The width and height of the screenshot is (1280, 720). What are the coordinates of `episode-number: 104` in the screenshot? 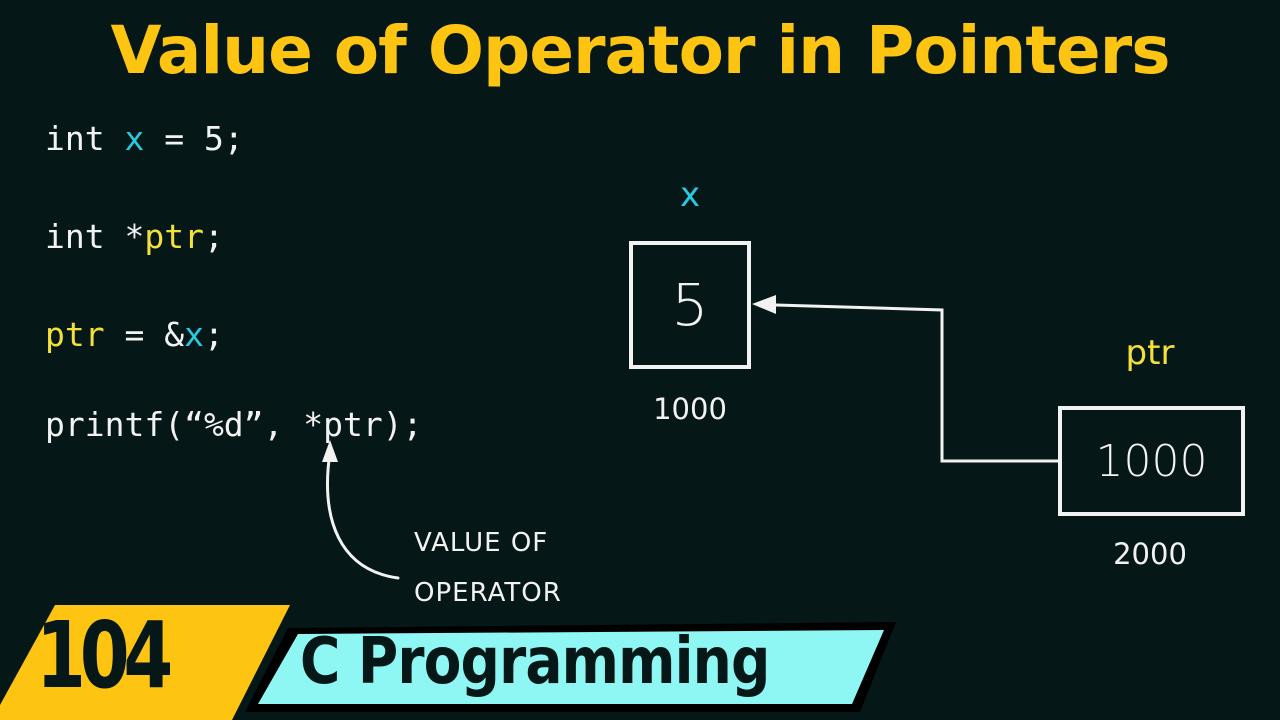 It's located at (104, 655).